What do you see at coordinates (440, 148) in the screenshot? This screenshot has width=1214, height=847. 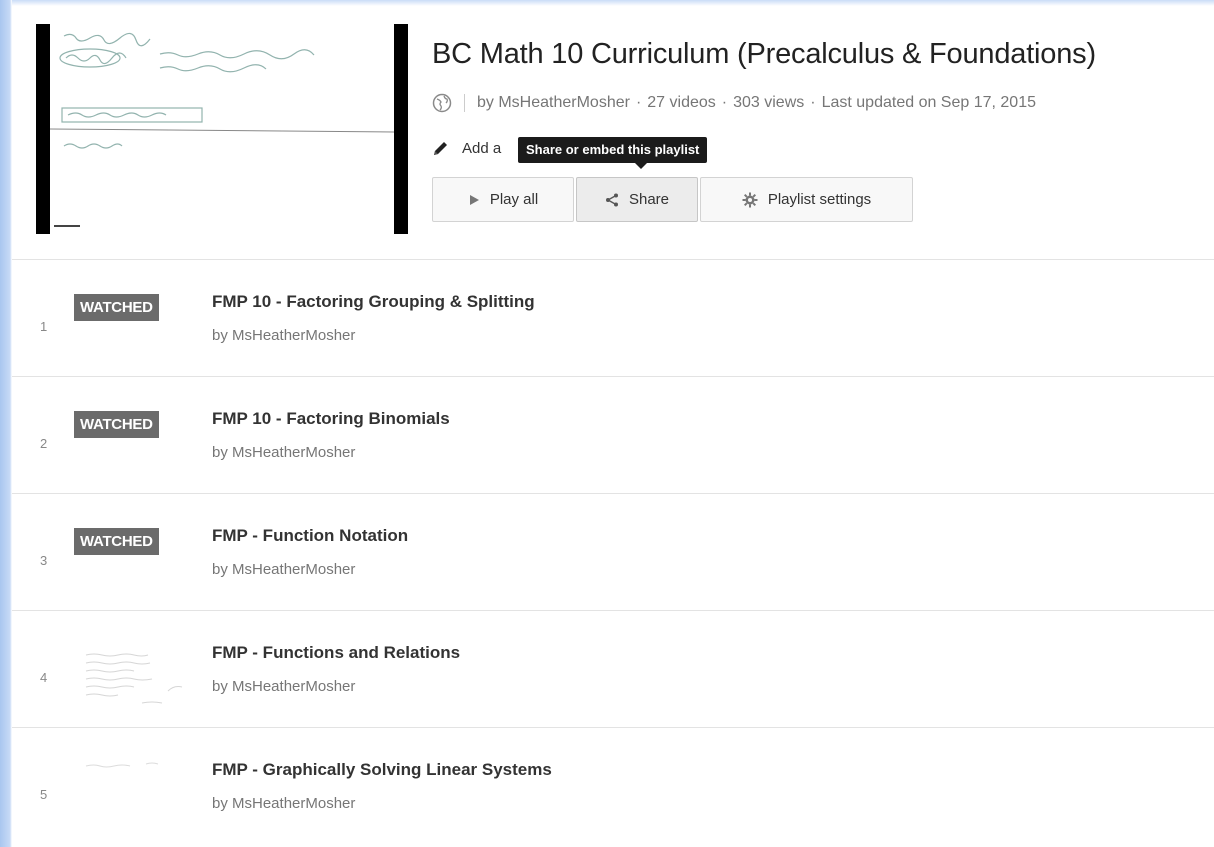 I see `pencil-icon` at bounding box center [440, 148].